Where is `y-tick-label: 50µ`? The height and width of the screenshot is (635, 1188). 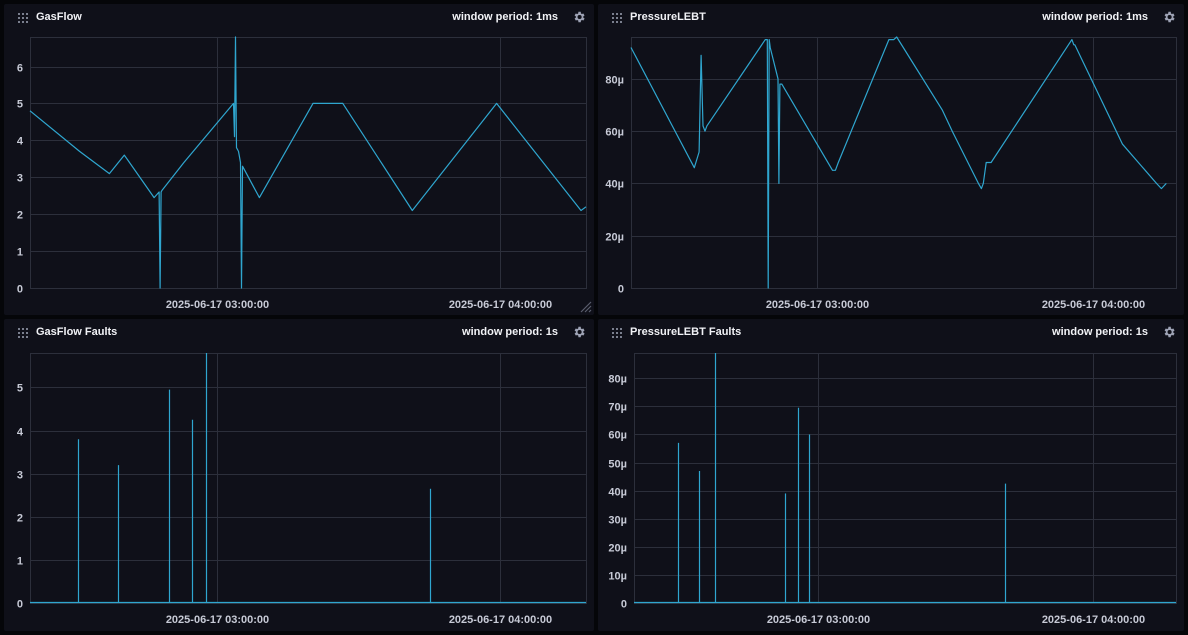 y-tick-label: 50µ is located at coordinates (617, 465).